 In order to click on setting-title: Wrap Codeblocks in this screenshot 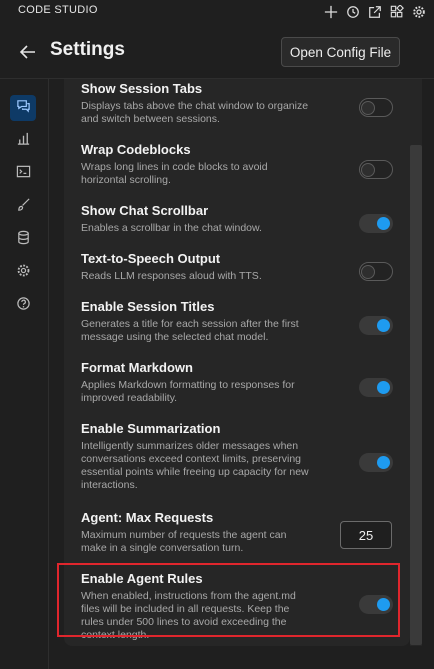, I will do `click(136, 149)`.